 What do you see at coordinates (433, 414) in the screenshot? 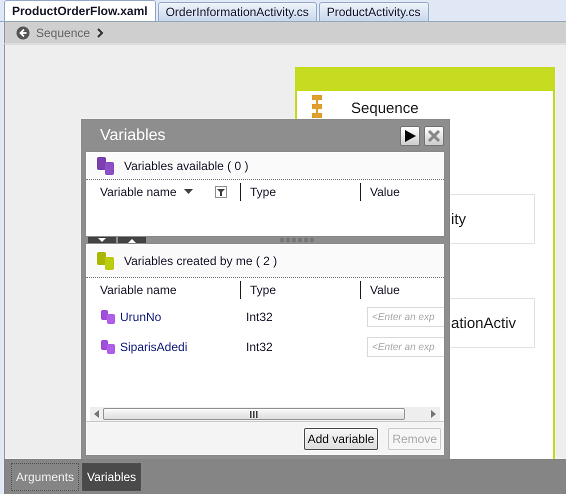
I see `scroll-right-icon` at bounding box center [433, 414].